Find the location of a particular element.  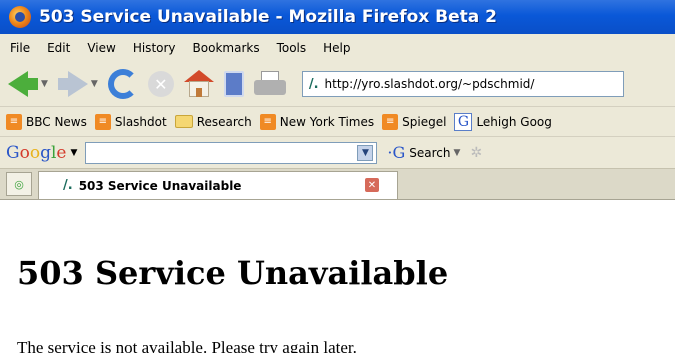

close-tab-icon: ✕ is located at coordinates (372, 185).